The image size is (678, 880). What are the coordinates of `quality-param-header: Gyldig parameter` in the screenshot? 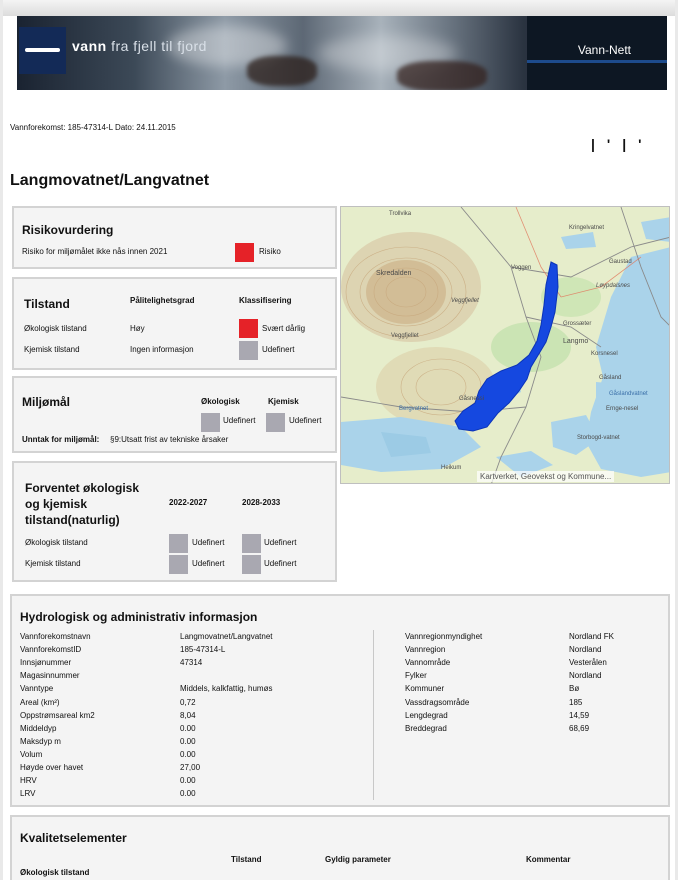 It's located at (358, 859).